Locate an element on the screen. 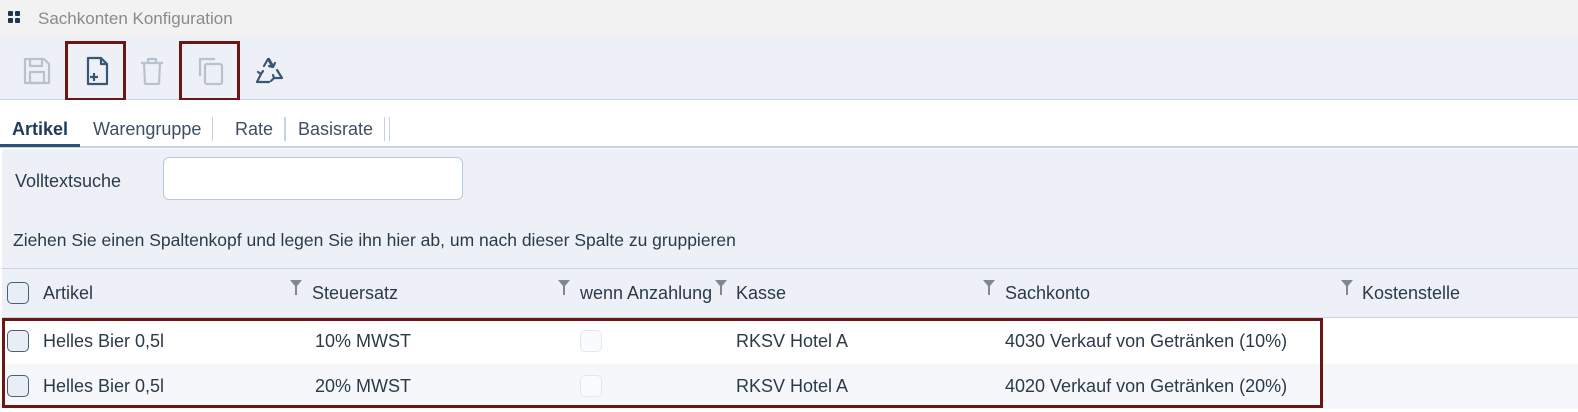 Image resolution: width=1578 pixels, height=412 pixels. search-input is located at coordinates (313, 178).